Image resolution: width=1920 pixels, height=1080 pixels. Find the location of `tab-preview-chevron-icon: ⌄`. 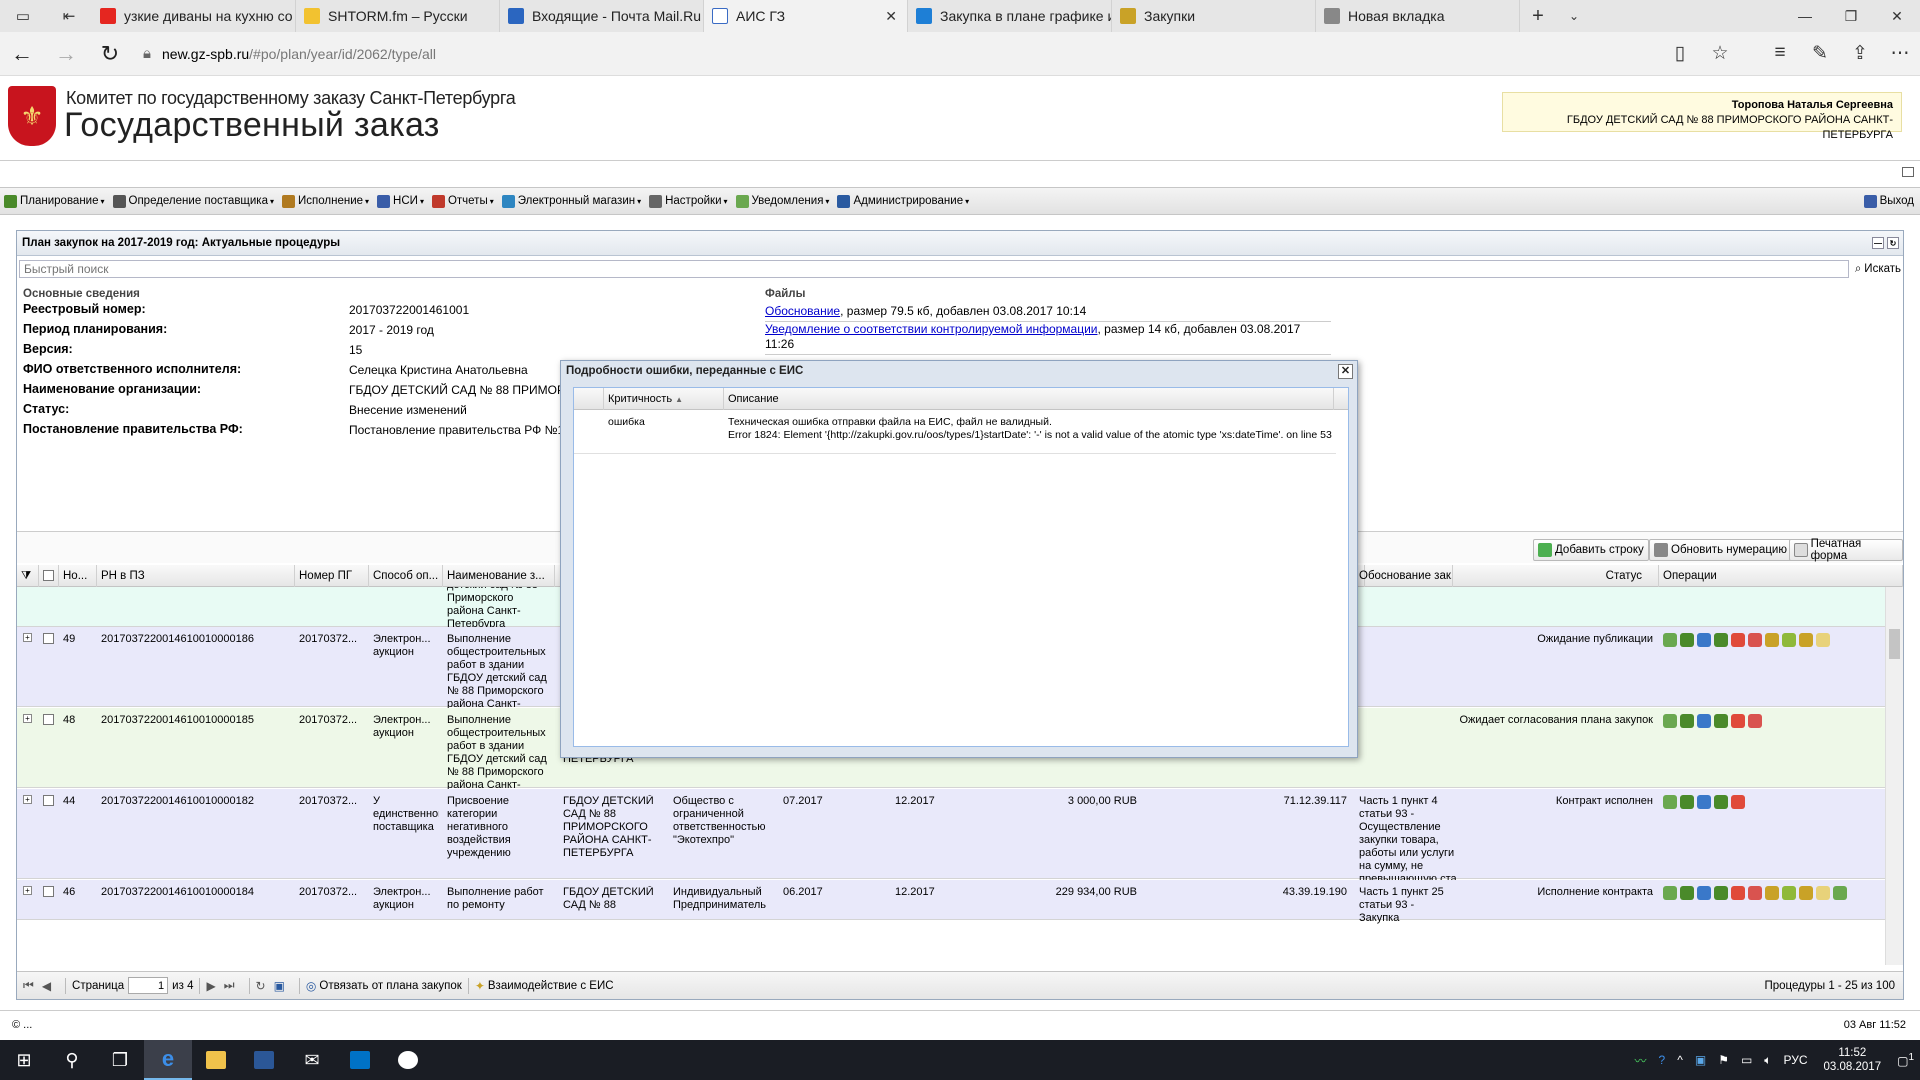

tab-preview-chevron-icon: ⌄ is located at coordinates (1574, 16).